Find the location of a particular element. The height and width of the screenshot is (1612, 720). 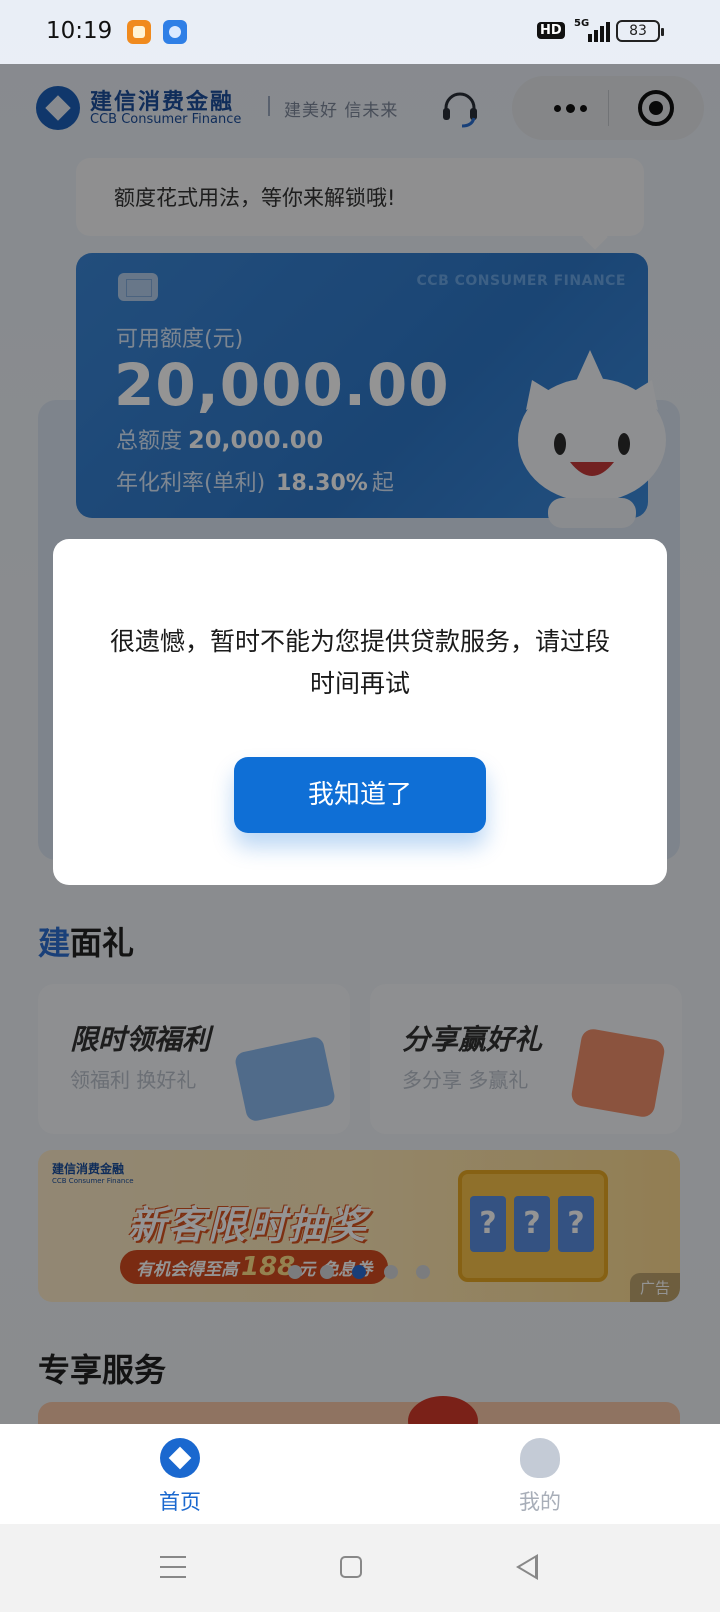

system-nav-bar is located at coordinates (360, 1568).